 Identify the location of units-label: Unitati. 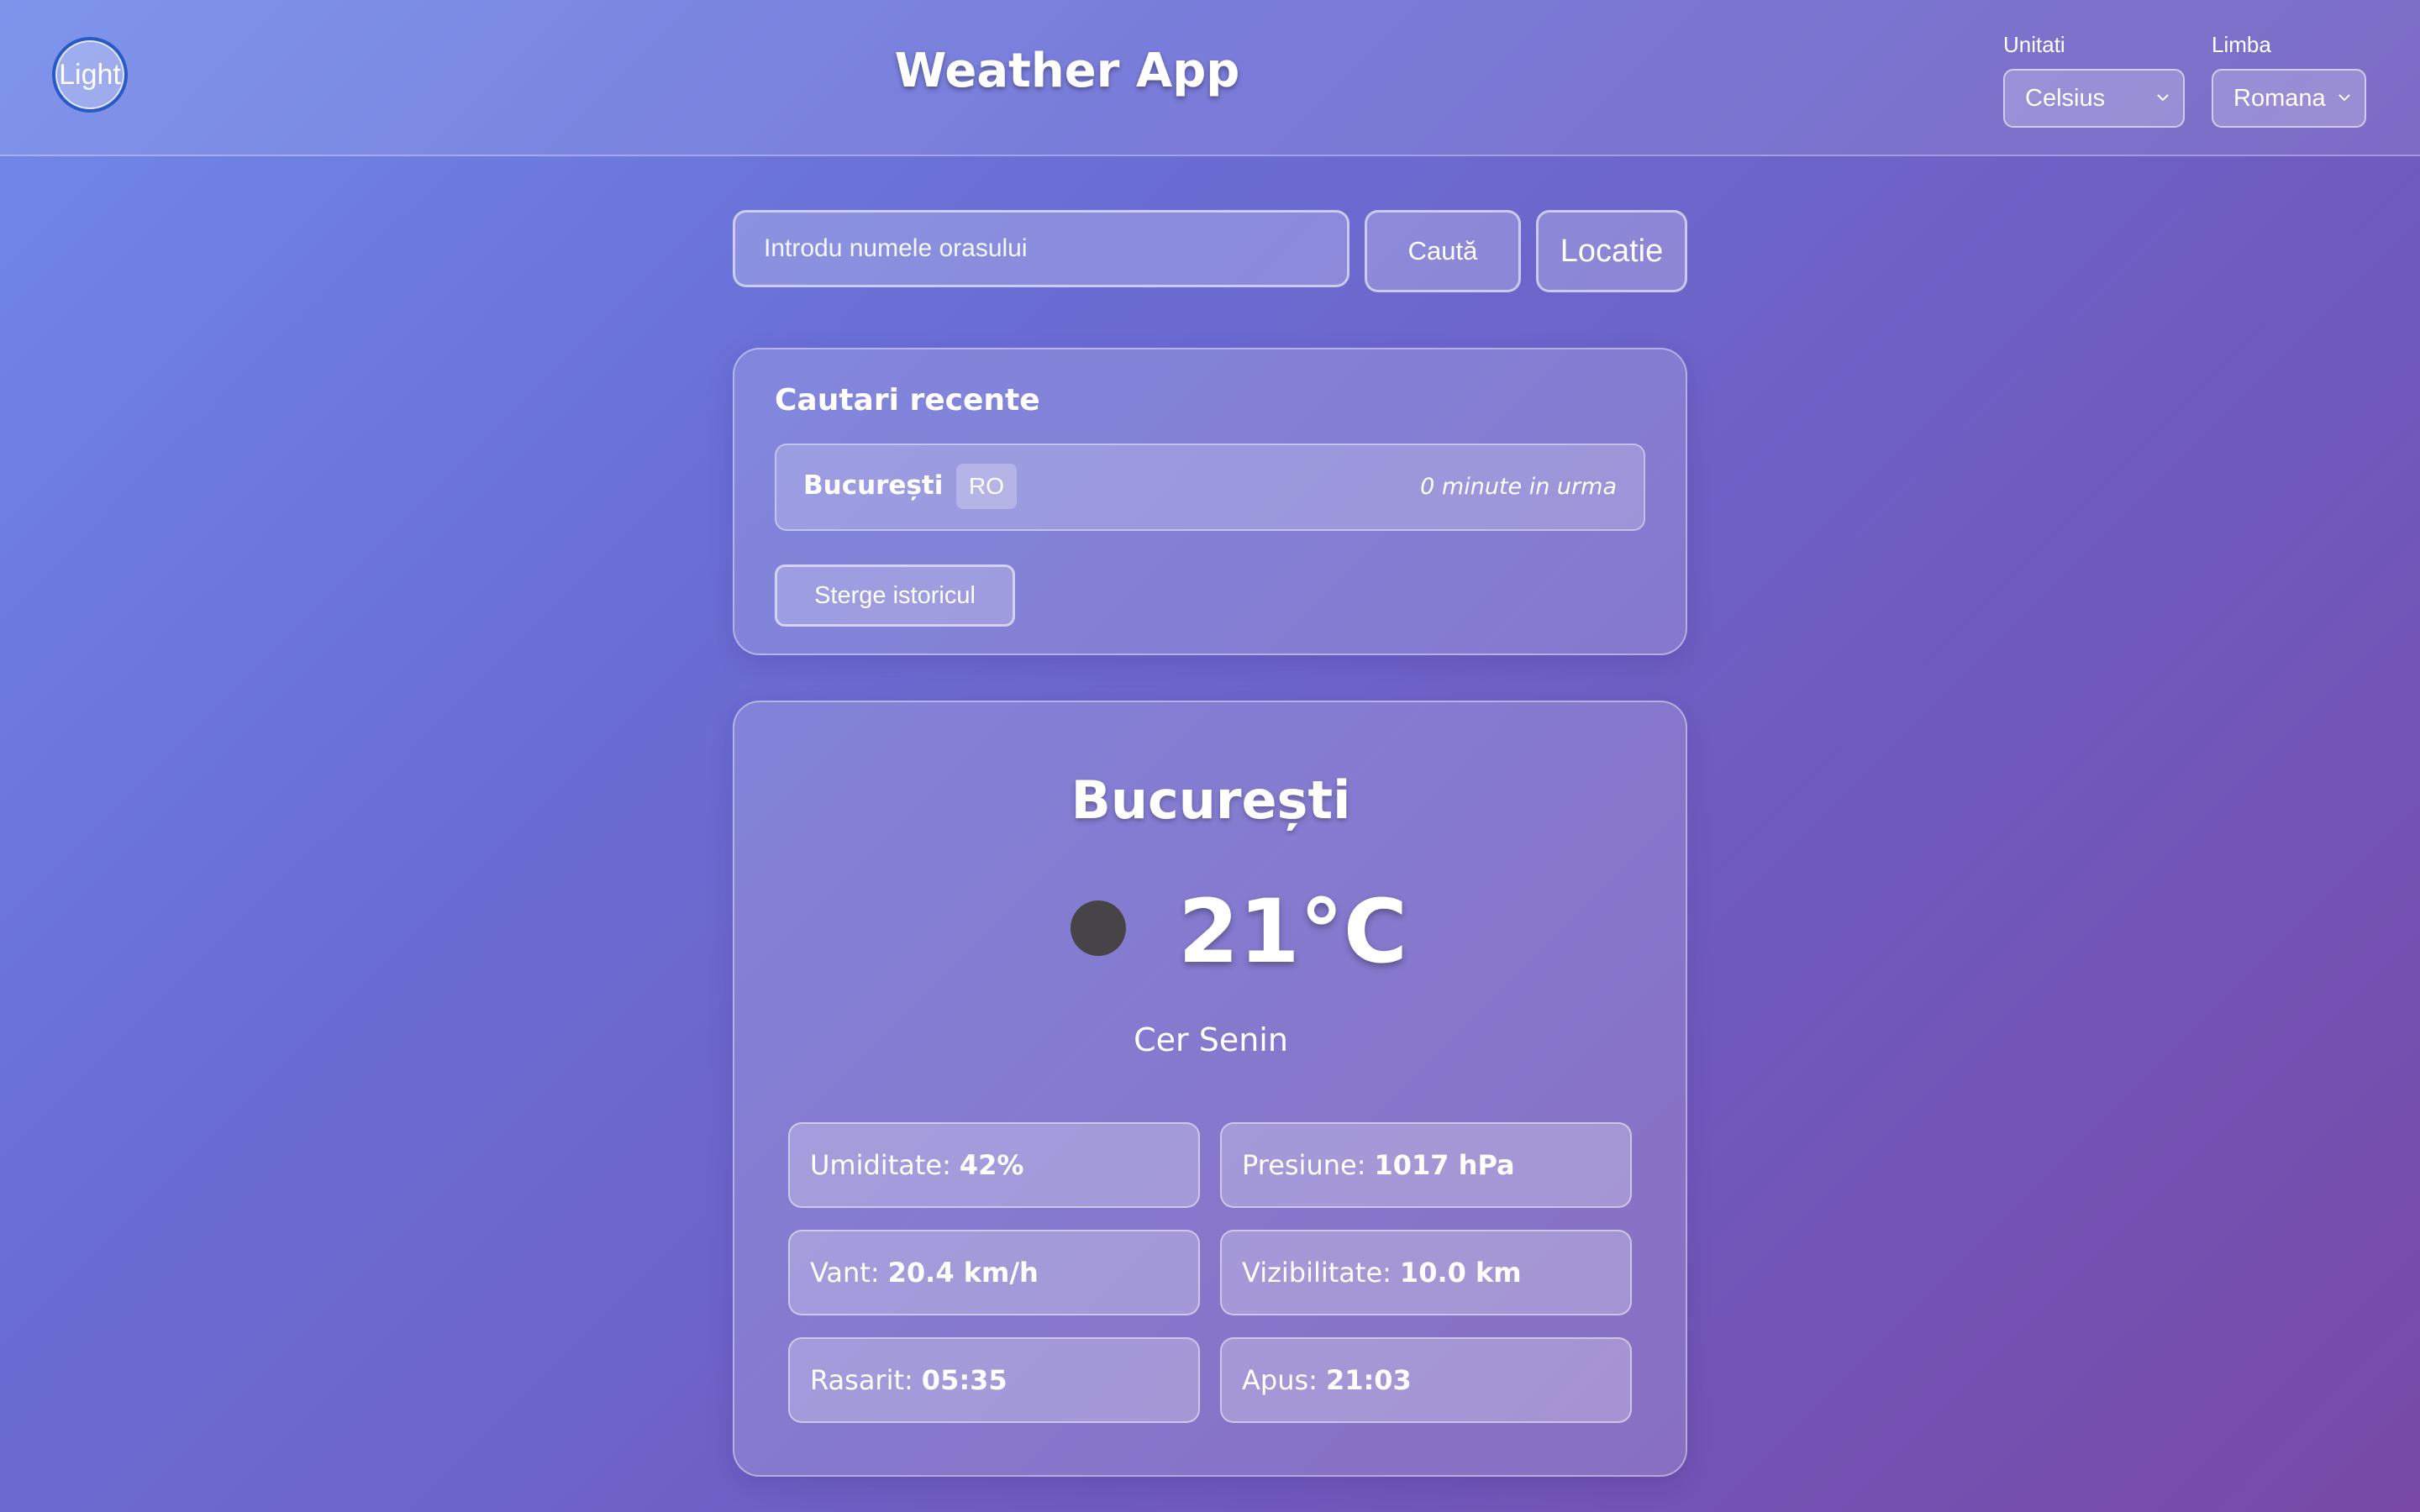
(2034, 44).